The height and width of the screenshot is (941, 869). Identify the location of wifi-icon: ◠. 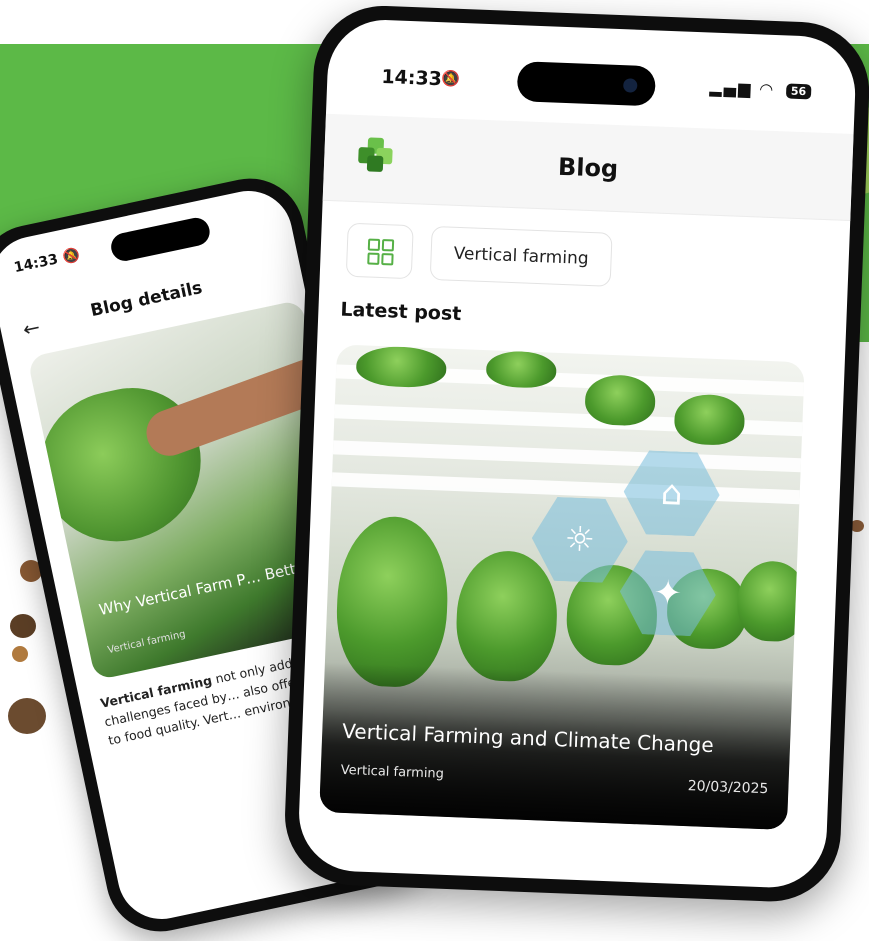
(767, 89).